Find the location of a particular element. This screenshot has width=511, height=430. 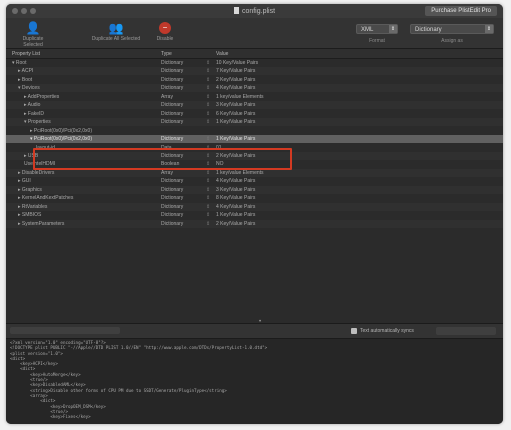

row-key: ▸ ACPI is located at coordinates (25, 71).